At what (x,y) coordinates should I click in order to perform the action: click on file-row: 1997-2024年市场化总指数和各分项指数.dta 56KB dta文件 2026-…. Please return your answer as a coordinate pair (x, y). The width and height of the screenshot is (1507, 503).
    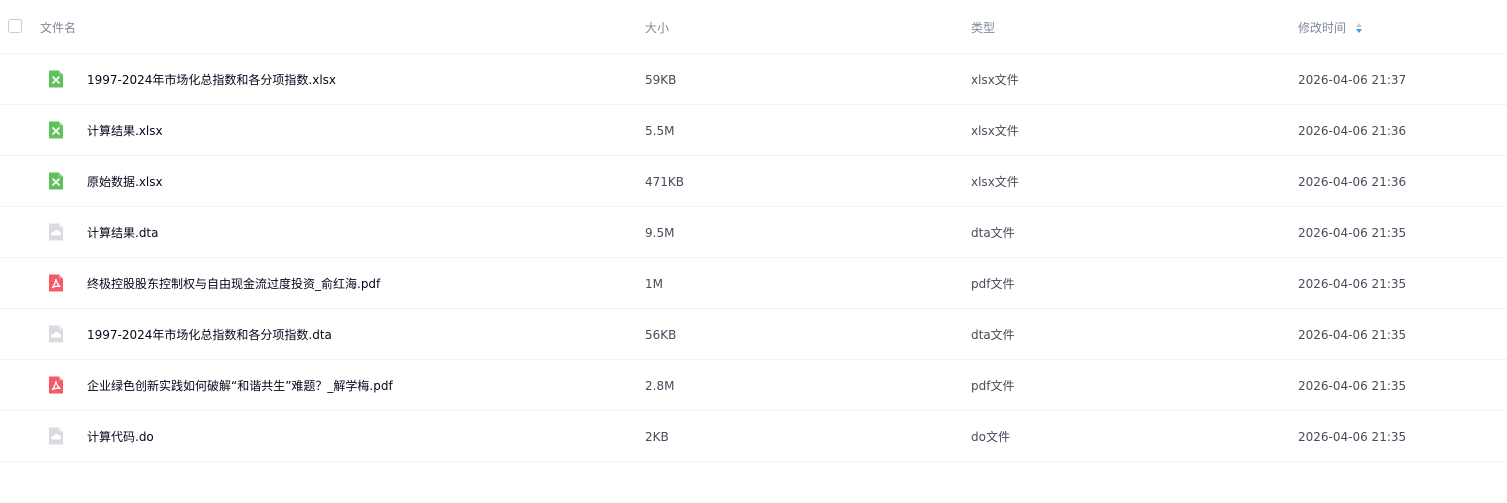
    Looking at the image, I should click on (753, 334).